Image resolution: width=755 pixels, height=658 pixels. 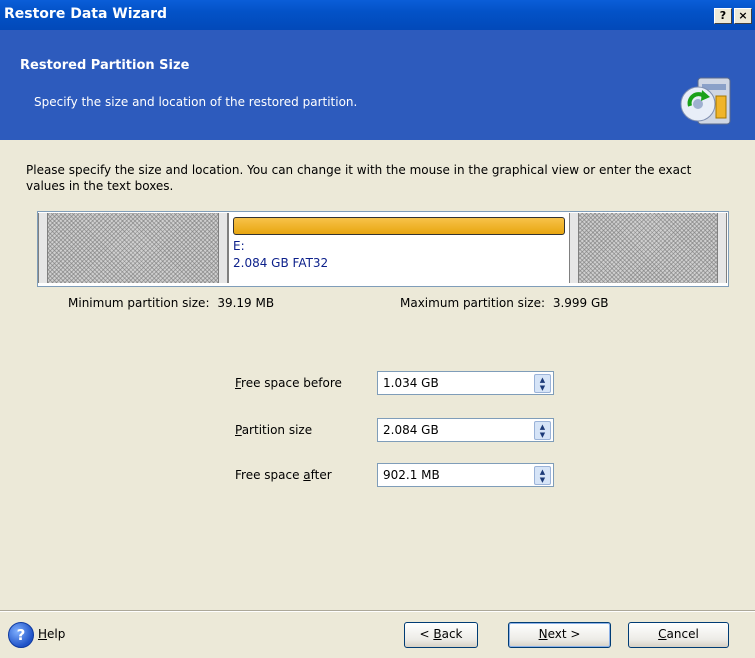 I want to click on disk-right-edge, so click(x=722, y=248).